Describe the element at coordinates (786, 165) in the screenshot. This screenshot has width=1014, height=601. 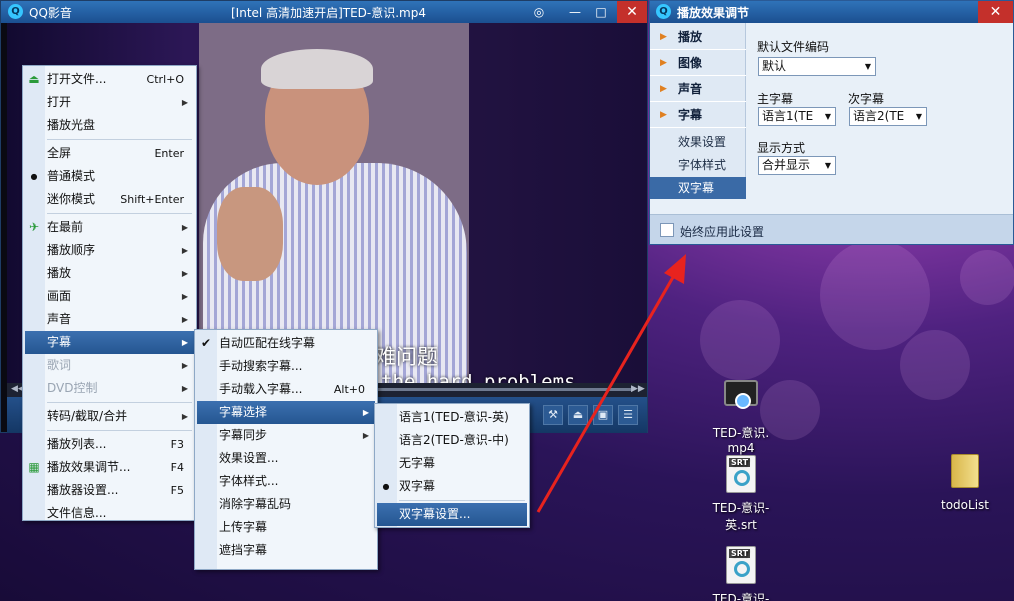
I see `select-value: 合并显示` at that location.